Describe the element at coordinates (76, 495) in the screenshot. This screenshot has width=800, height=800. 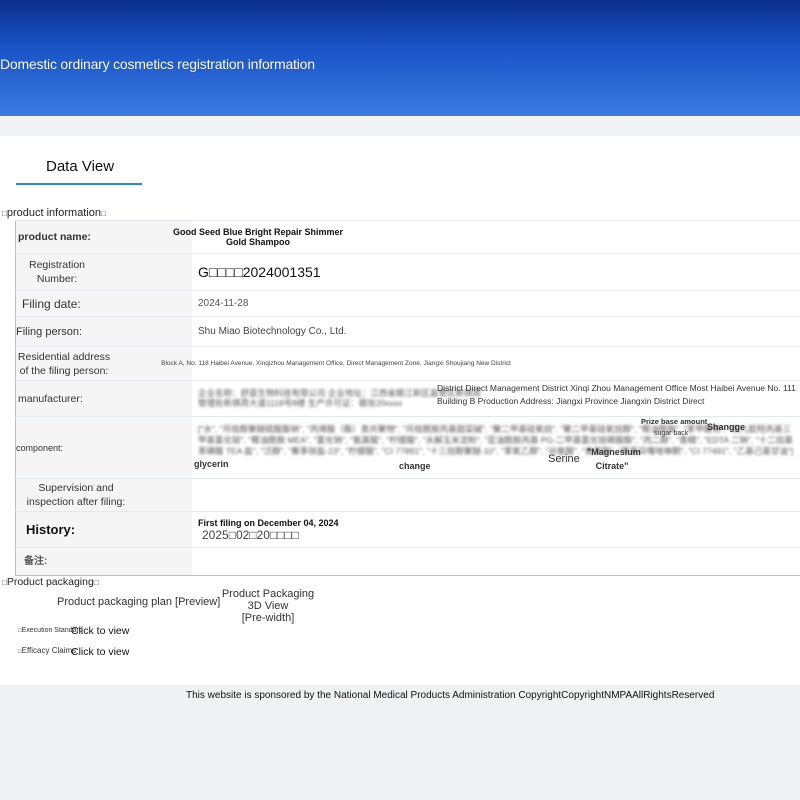
I see `supervision-label-text: Supervision and inspection after filing:` at that location.